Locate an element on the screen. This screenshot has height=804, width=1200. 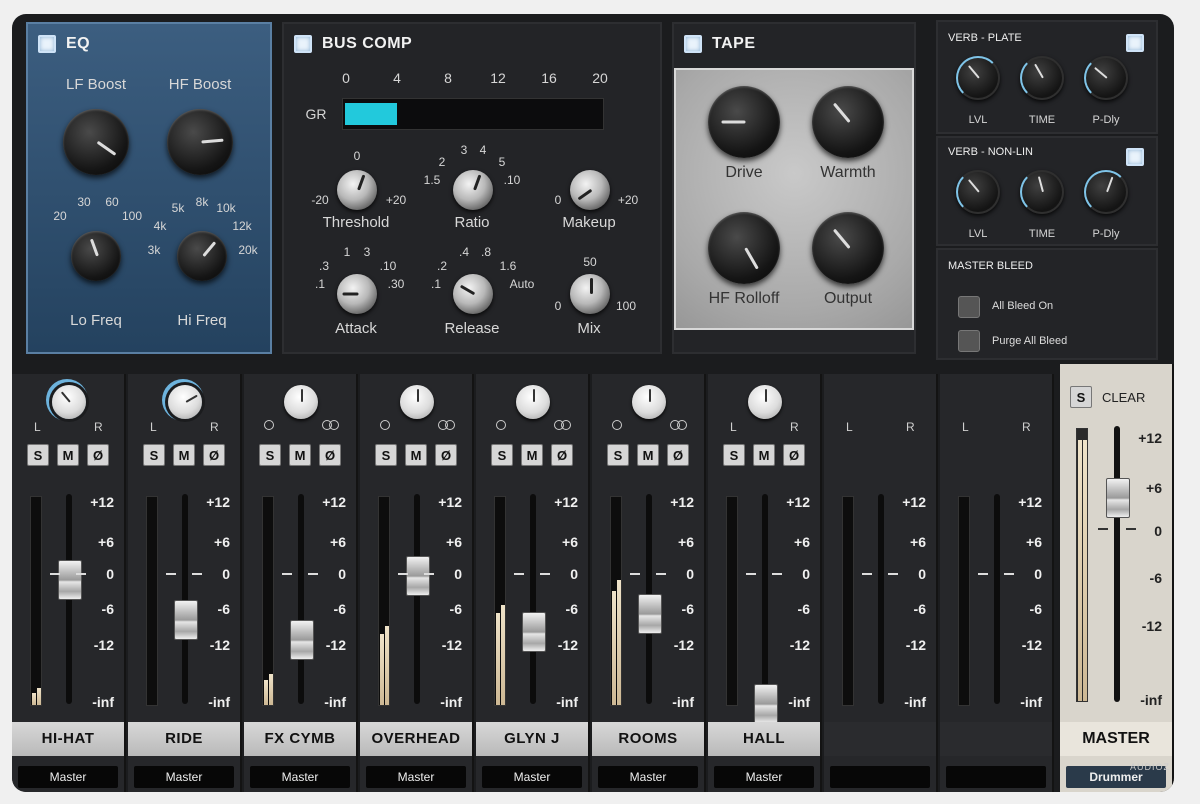
master-scale-label: -6 is located at coordinates (1155, 578).